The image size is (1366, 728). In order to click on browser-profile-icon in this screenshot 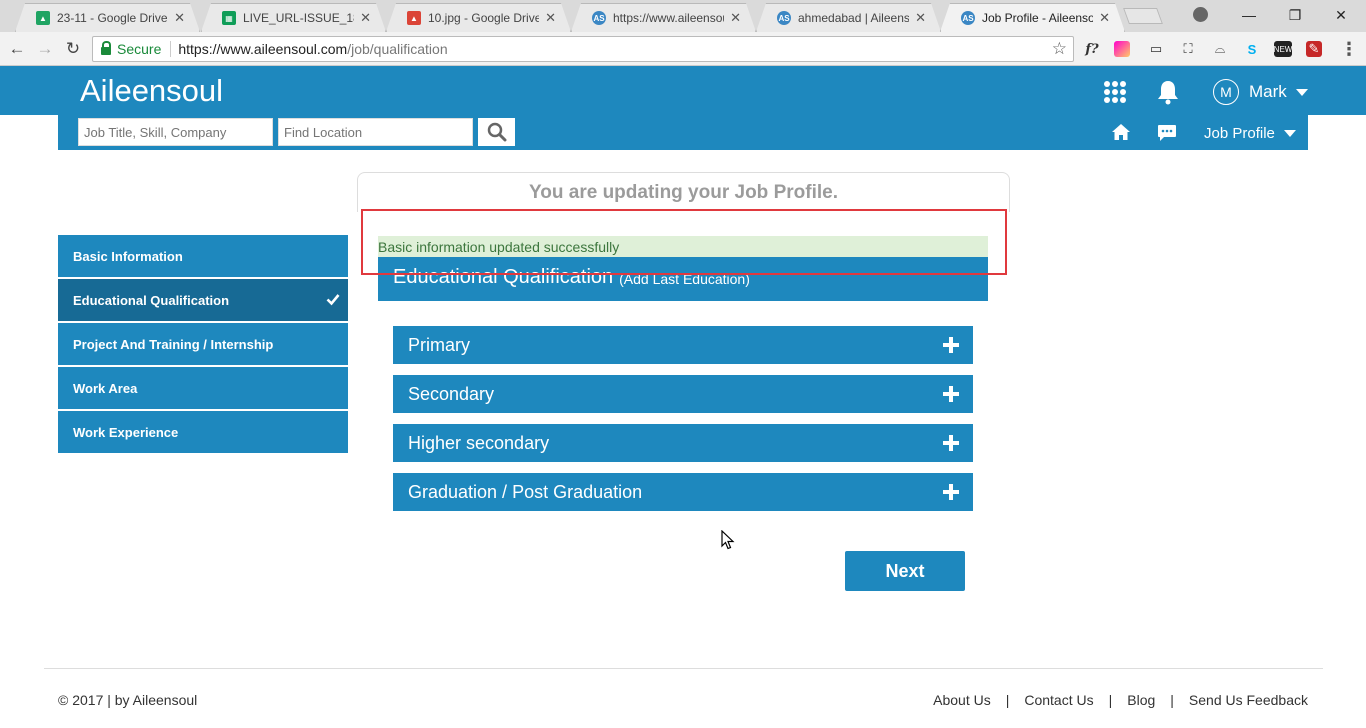, I will do `click(1200, 14)`.